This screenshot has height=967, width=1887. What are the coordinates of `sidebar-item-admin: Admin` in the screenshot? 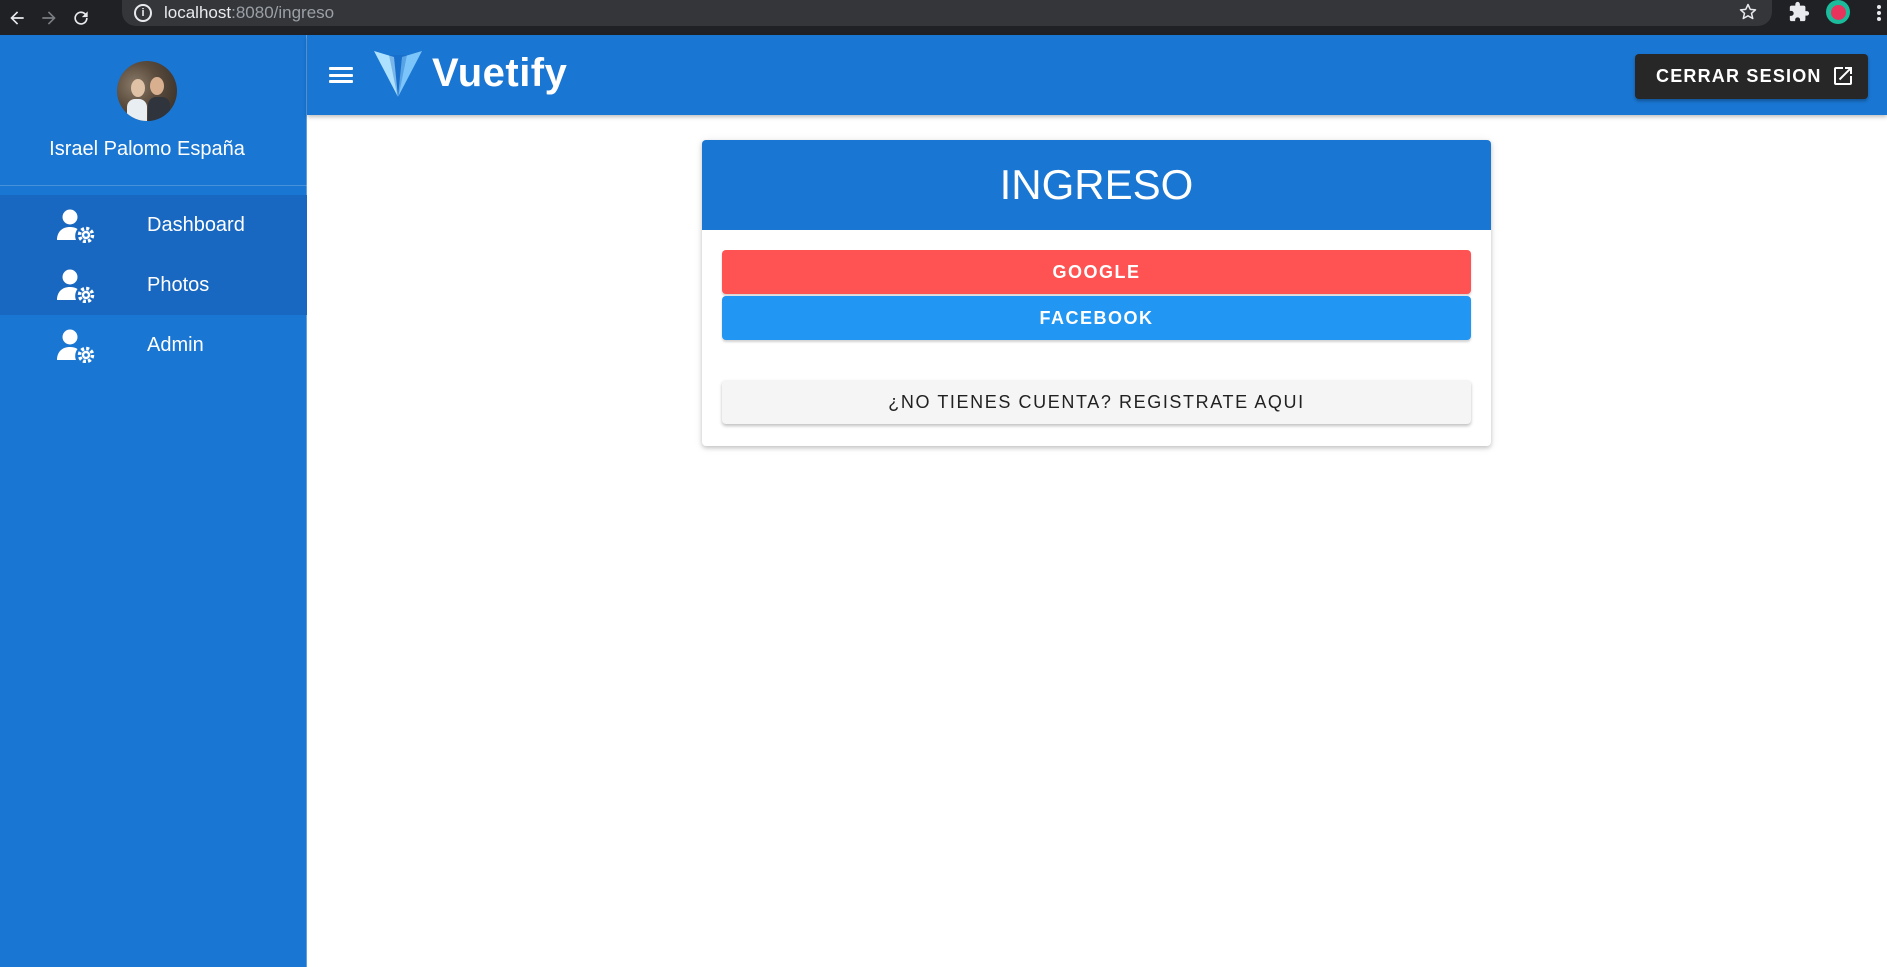 It's located at (153, 345).